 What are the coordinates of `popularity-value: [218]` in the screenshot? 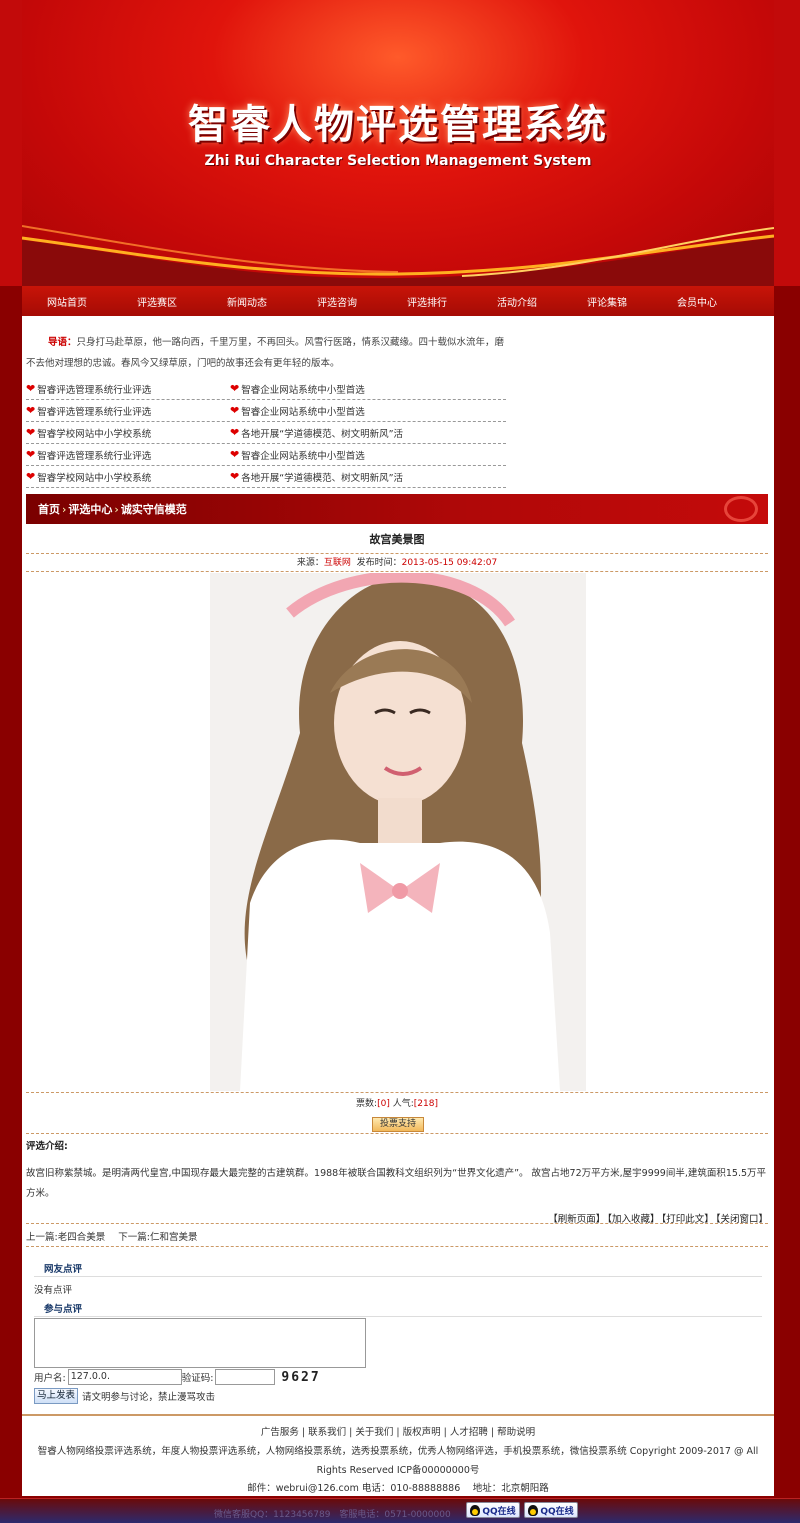 It's located at (425, 1104).